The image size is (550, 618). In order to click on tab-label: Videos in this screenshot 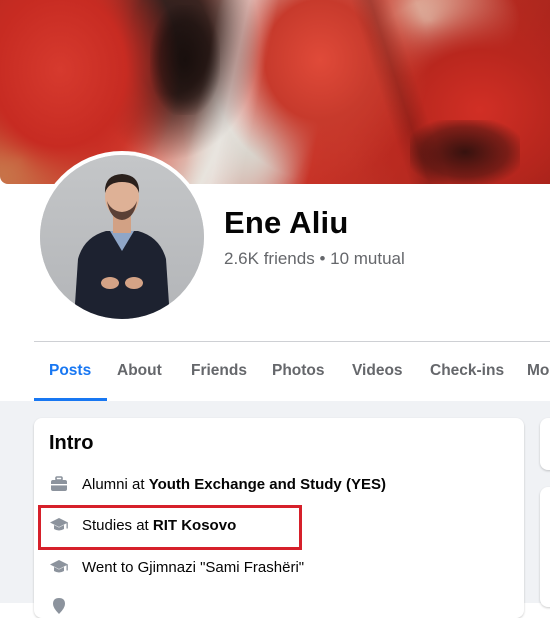, I will do `click(377, 370)`.